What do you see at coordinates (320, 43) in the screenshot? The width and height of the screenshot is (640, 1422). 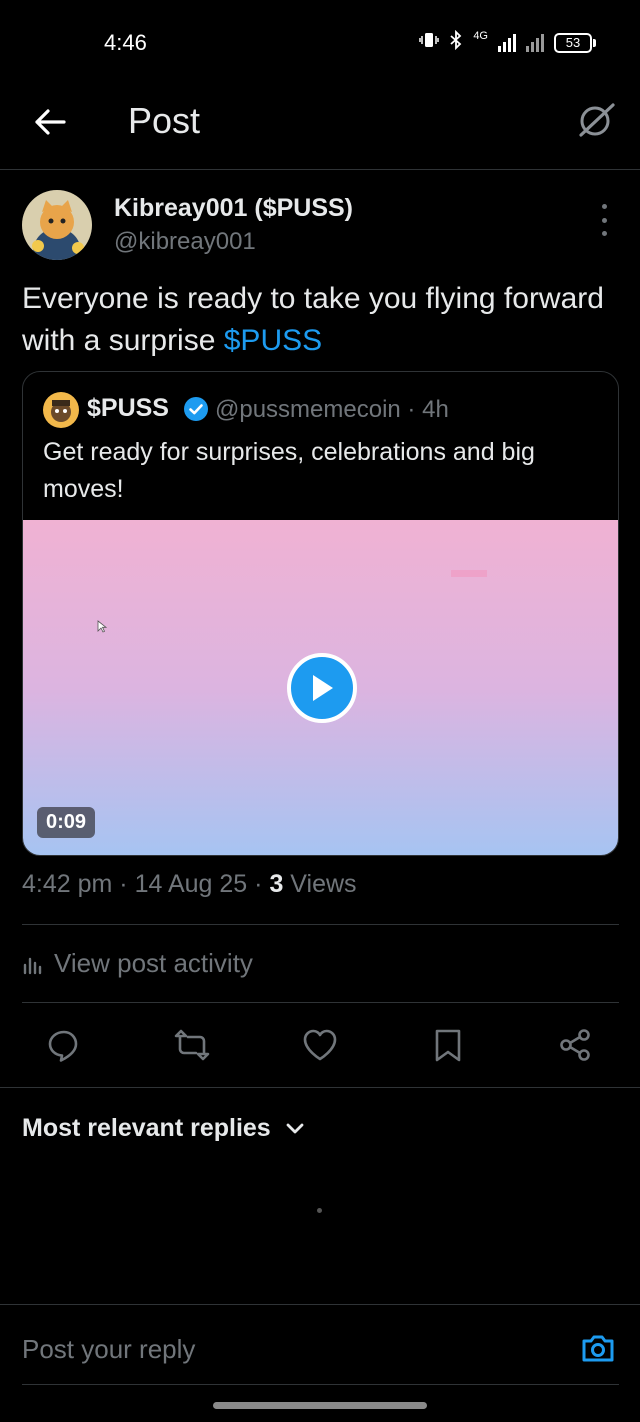 I see `status-bar: 4:46 4G 53` at bounding box center [320, 43].